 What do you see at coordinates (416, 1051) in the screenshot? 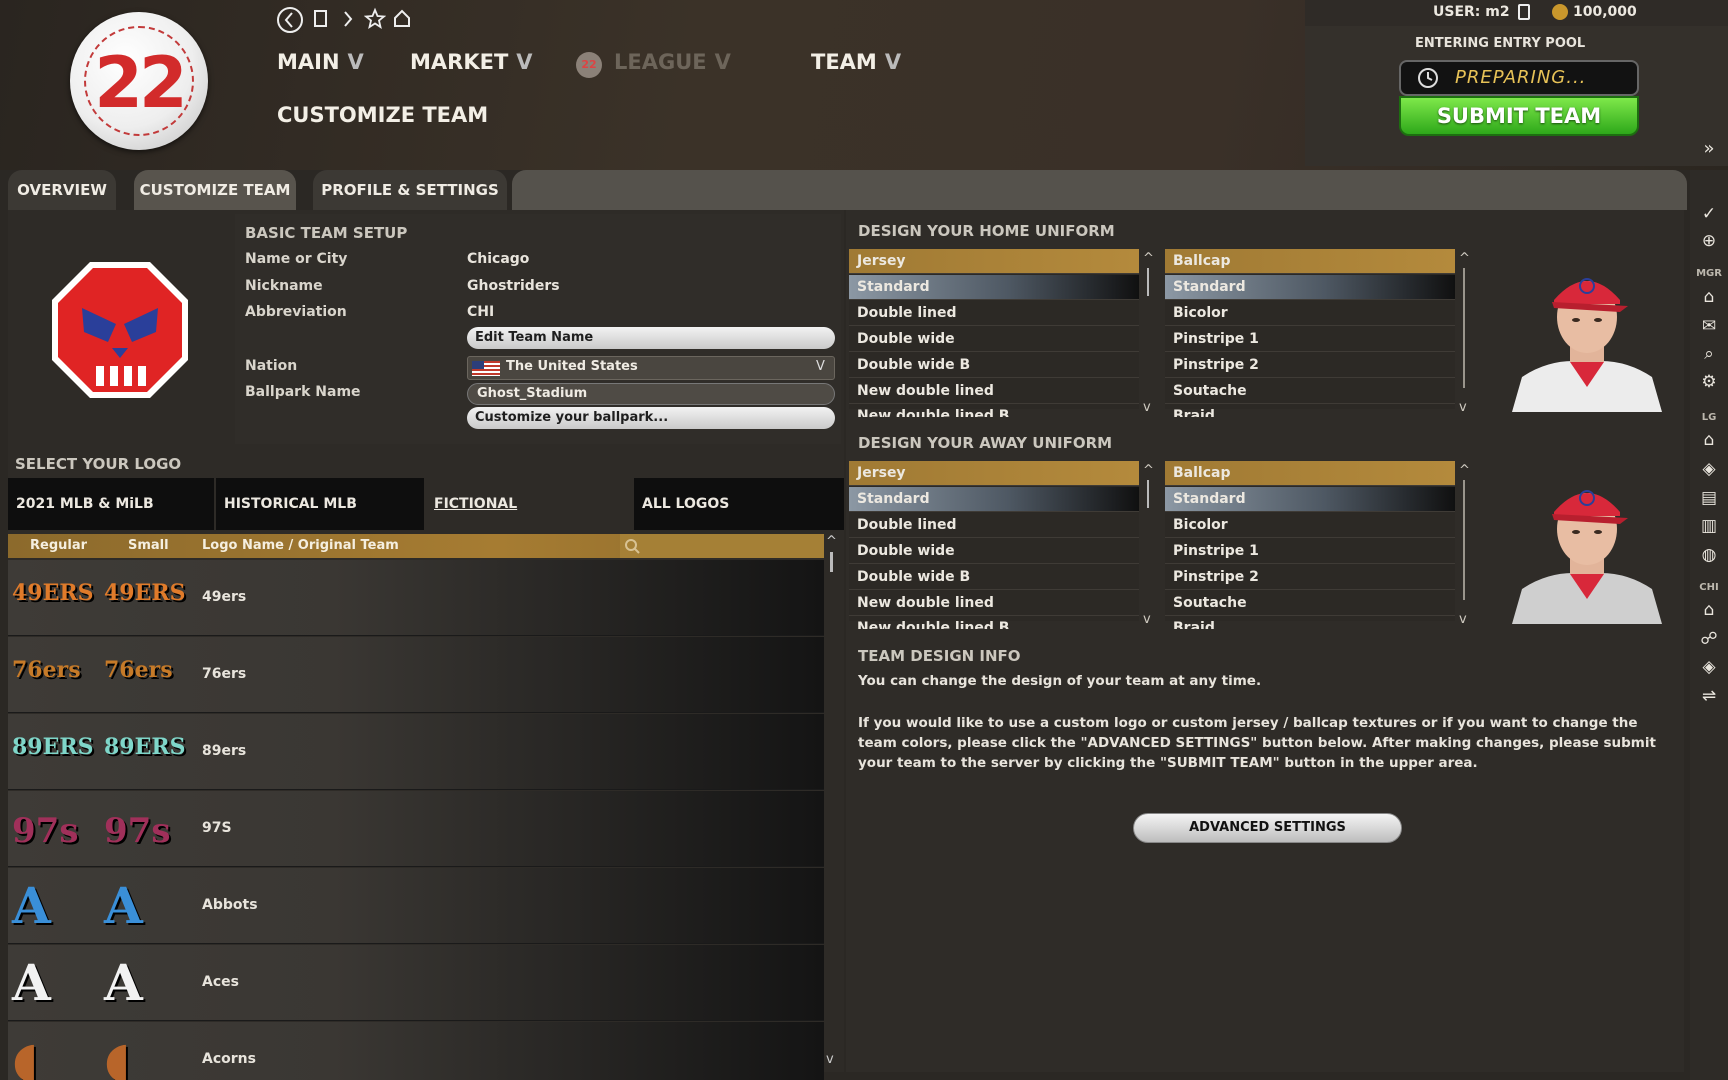
I see `logo-row: ◖ ◖ Acorns` at bounding box center [416, 1051].